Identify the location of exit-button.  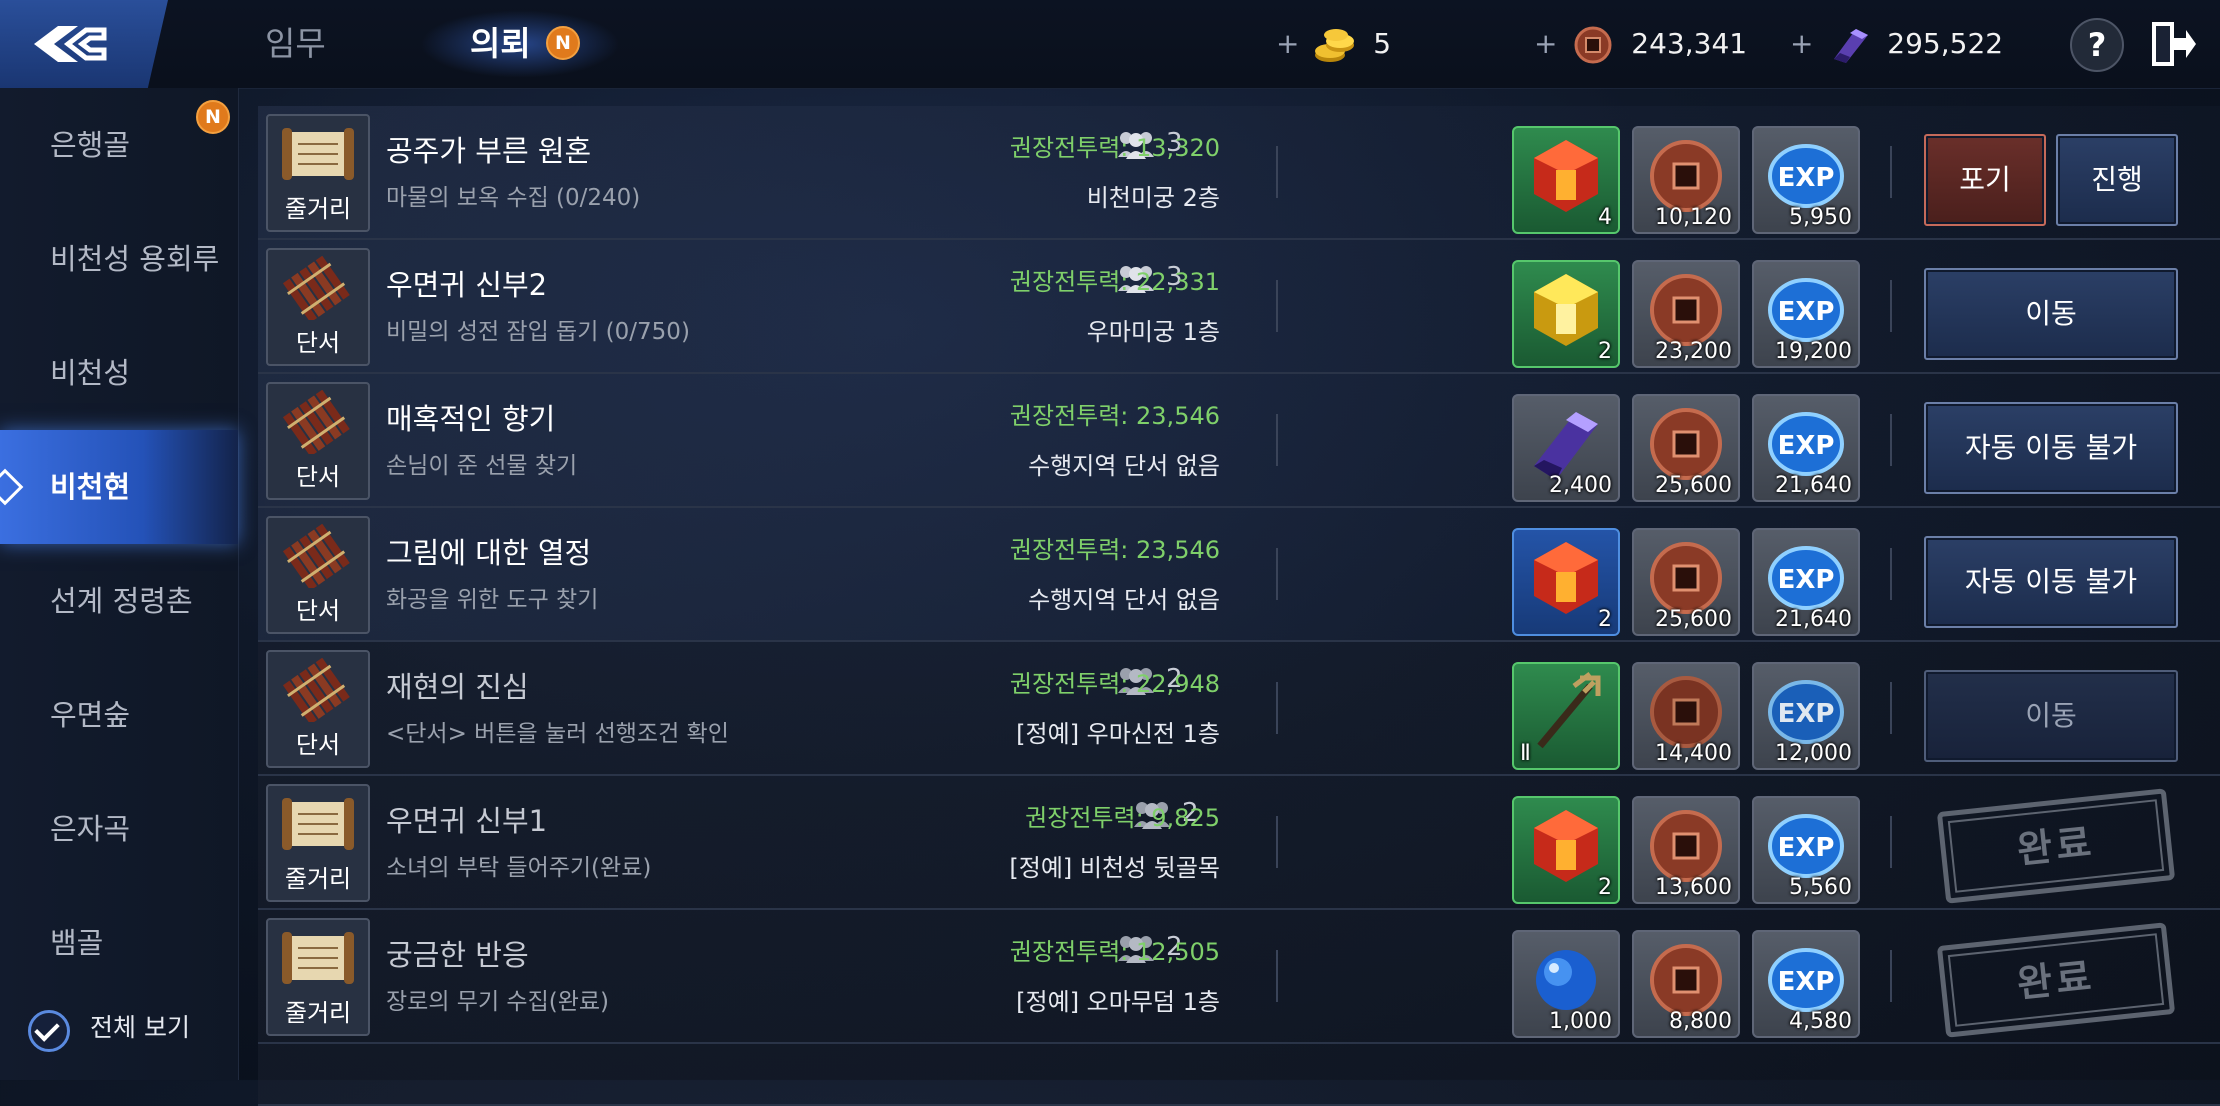
(2173, 44).